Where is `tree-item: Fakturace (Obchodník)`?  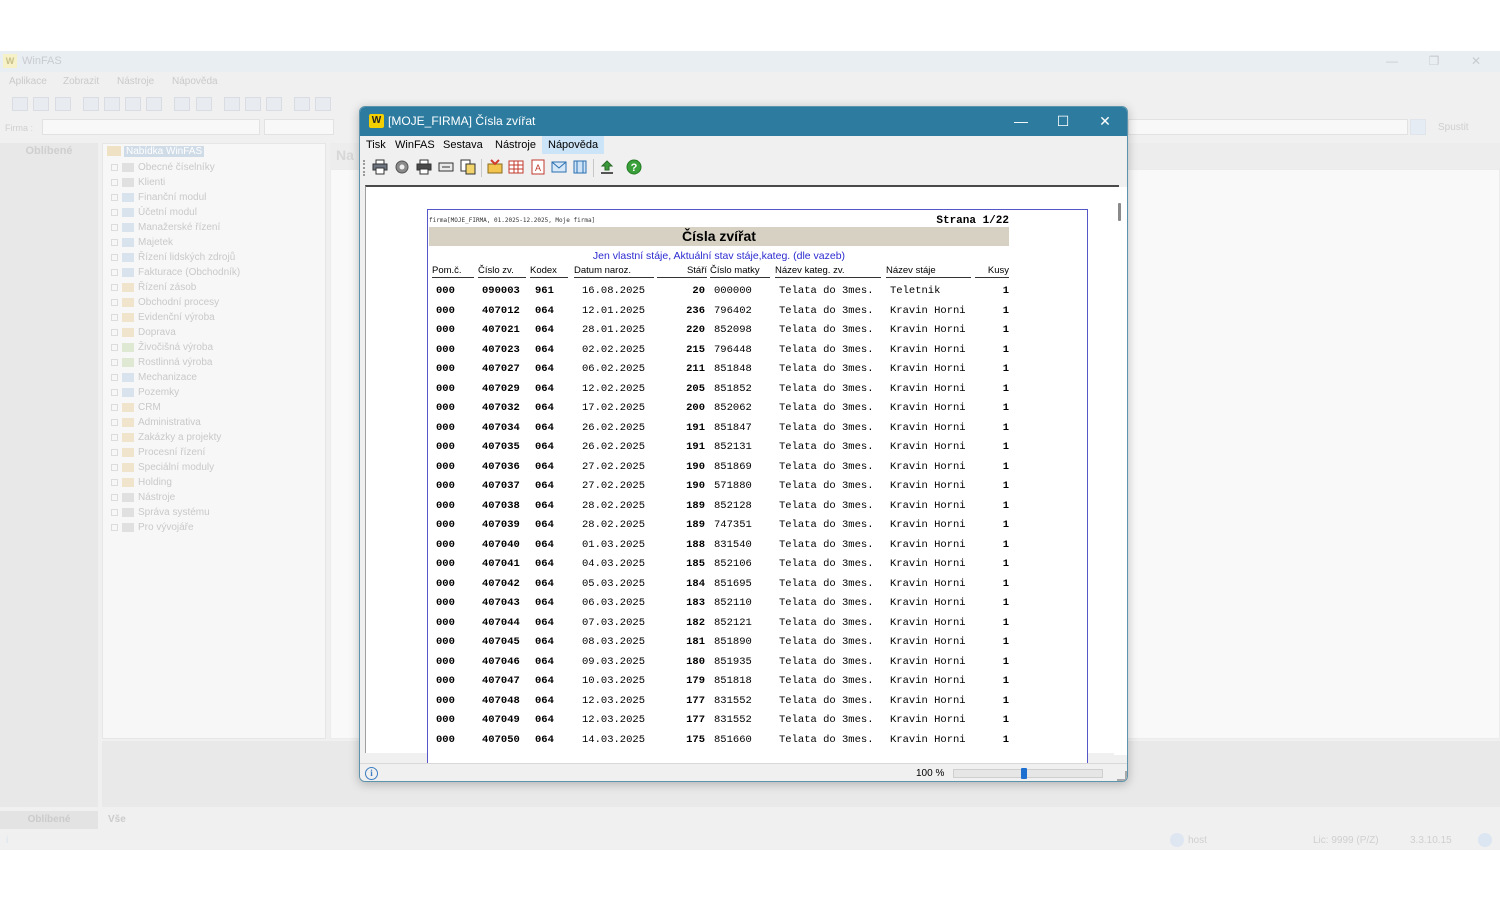
tree-item: Fakturace (Obchodník) is located at coordinates (175, 272).